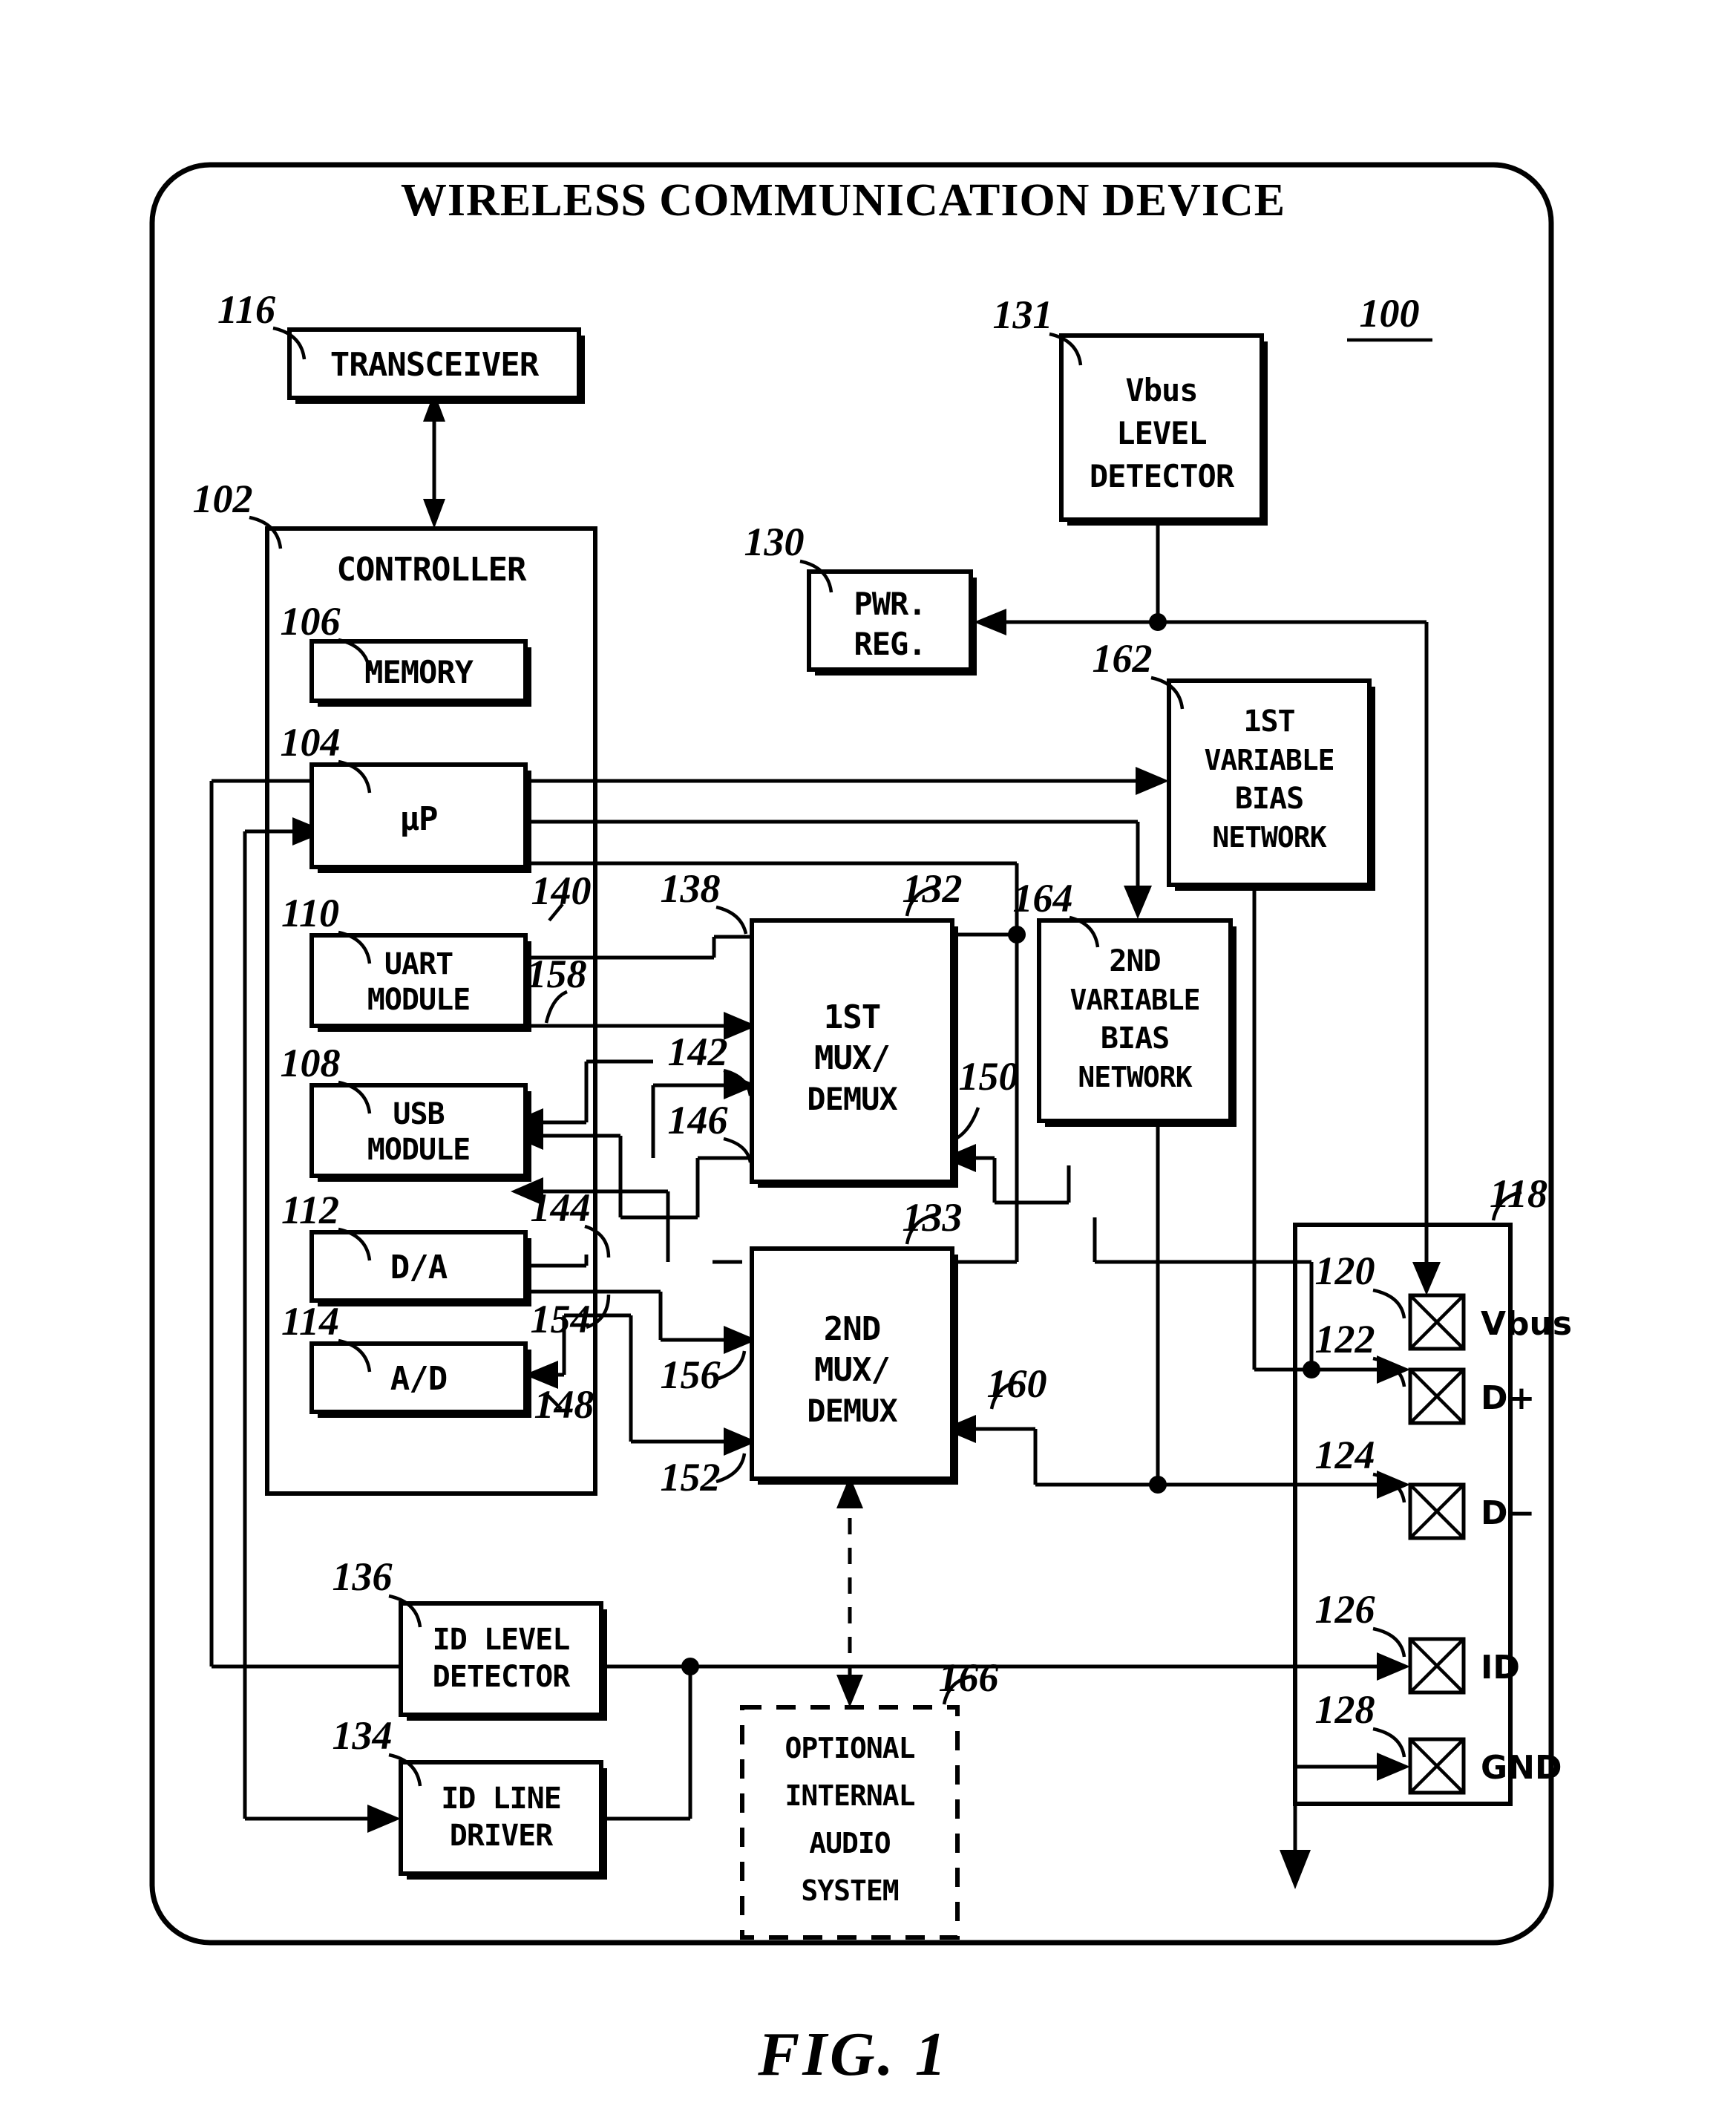 The width and height of the screenshot is (1736, 2126). I want to click on id-line-label-2: DRIVER, so click(502, 1836).